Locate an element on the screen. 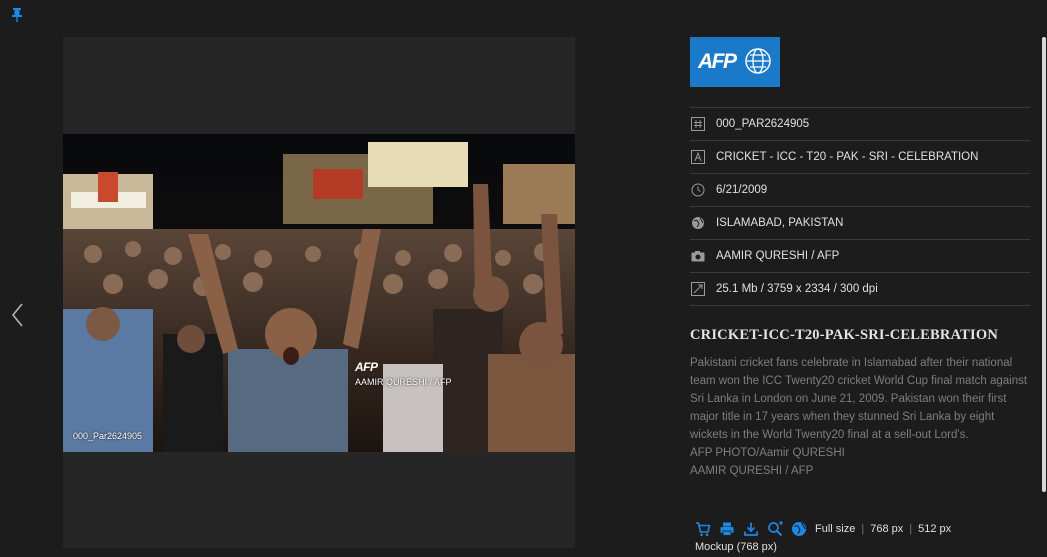 The width and height of the screenshot is (1047, 557). scrollbar is located at coordinates (1044, 264).